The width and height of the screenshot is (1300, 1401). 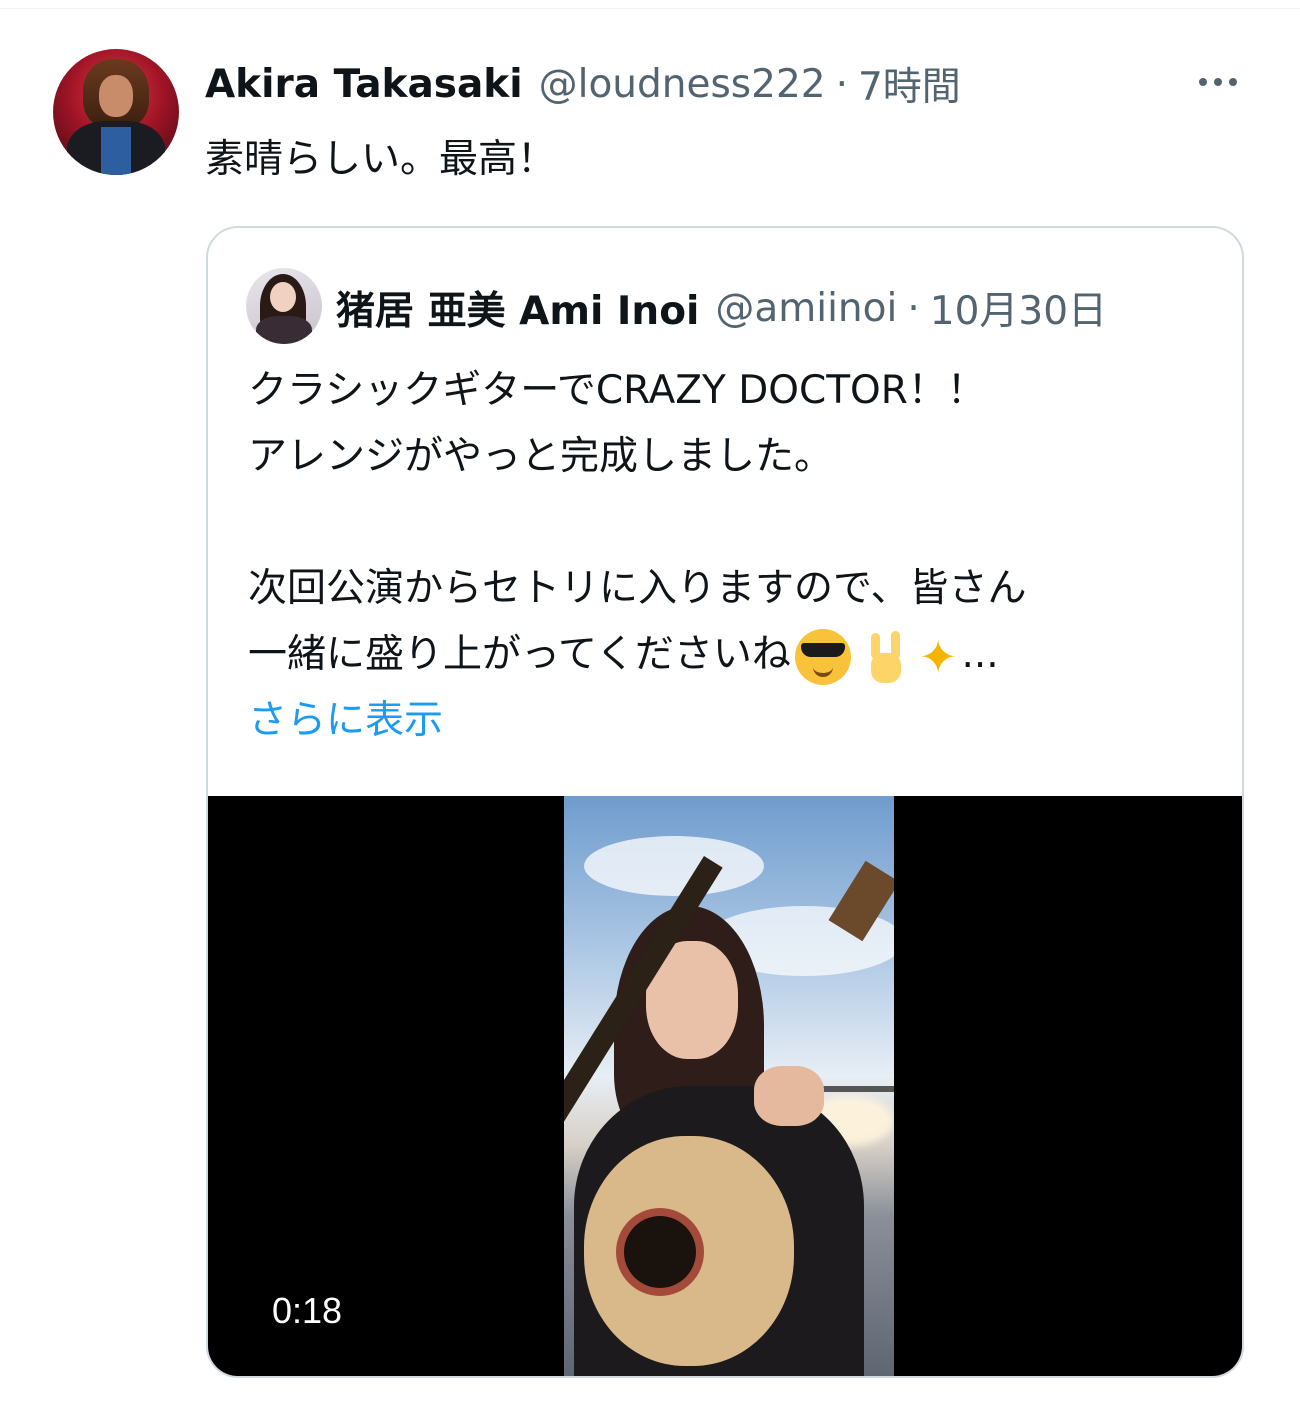 I want to click on more-options-button, so click(x=1218, y=82).